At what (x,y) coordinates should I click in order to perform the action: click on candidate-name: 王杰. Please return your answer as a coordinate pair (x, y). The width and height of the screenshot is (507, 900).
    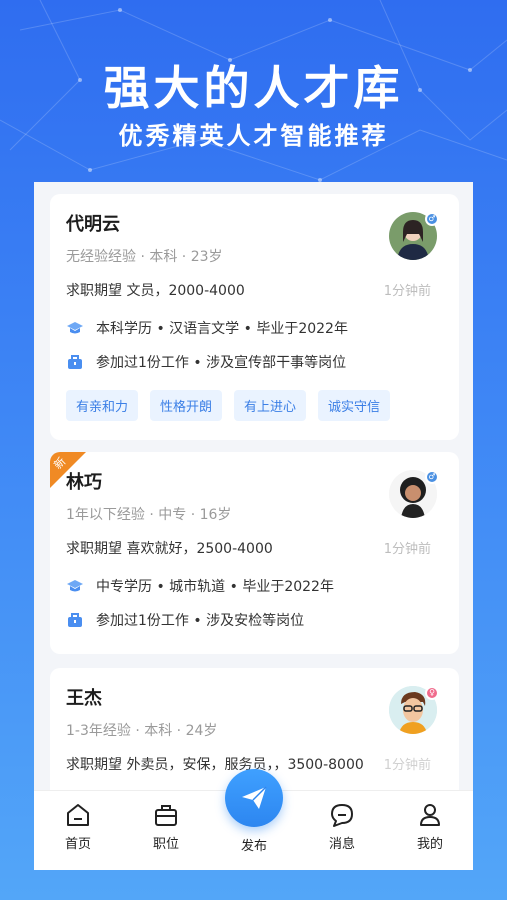
    Looking at the image, I should click on (84, 698).